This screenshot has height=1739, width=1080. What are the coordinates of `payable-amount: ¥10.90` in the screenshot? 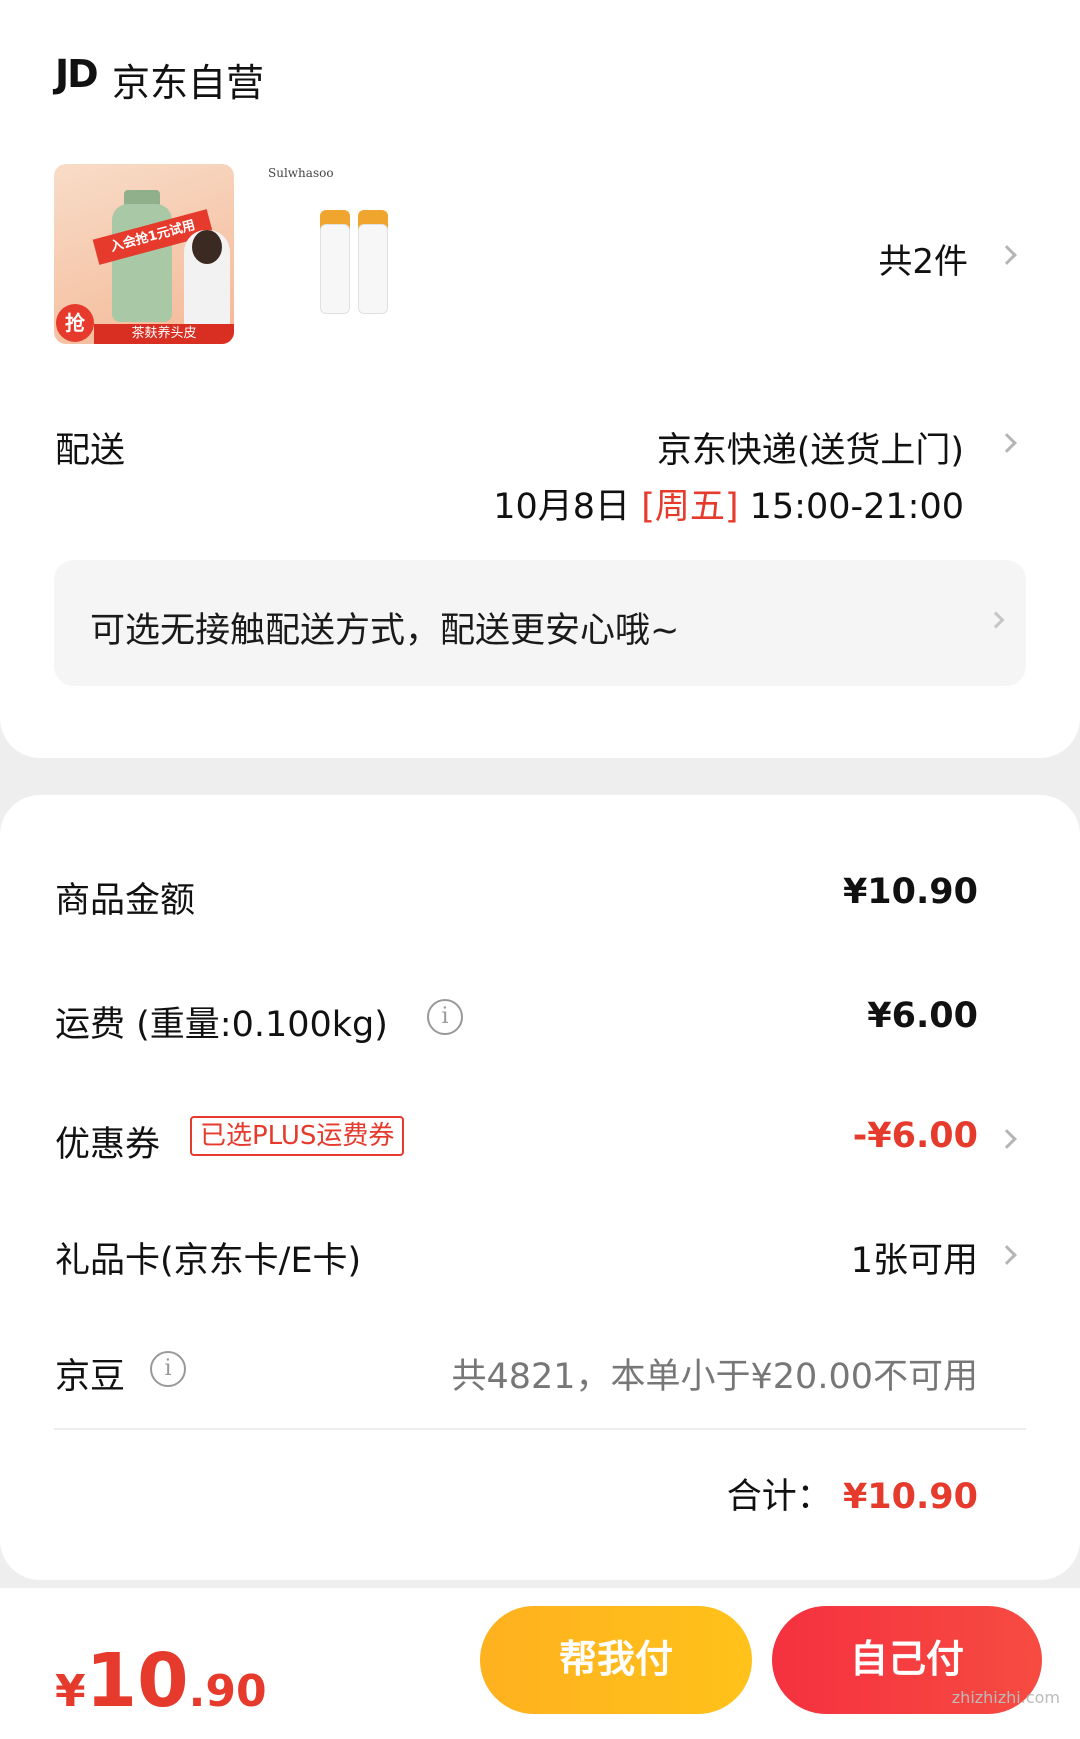 It's located at (161, 1681).